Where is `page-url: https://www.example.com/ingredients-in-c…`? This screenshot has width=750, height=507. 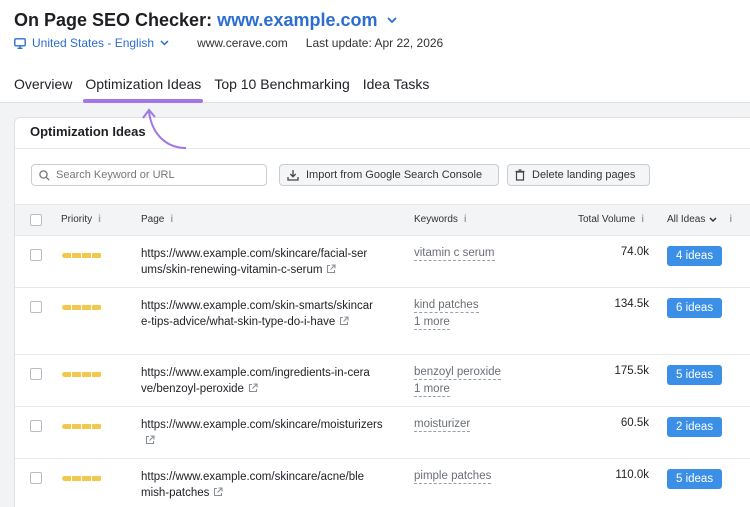 page-url: https://www.example.com/ingredients-in-c… is located at coordinates (257, 381).